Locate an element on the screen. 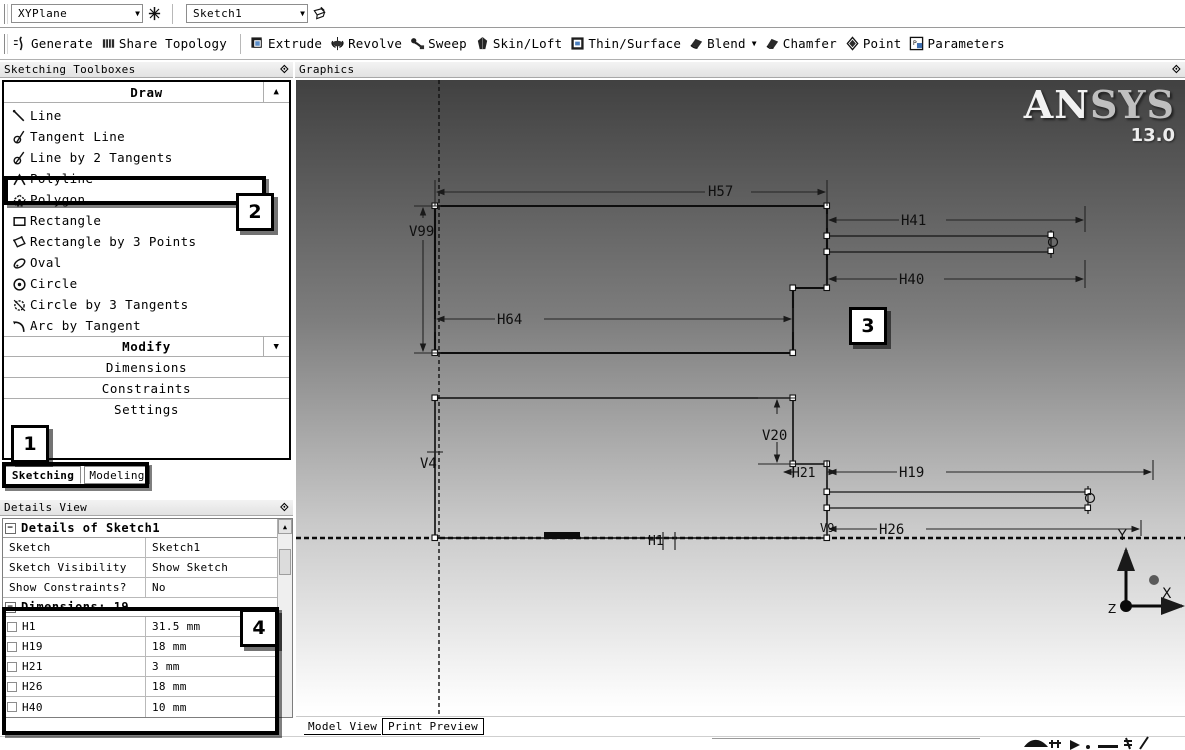 This screenshot has width=1185, height=750. thin-surface-icon is located at coordinates (577, 43).